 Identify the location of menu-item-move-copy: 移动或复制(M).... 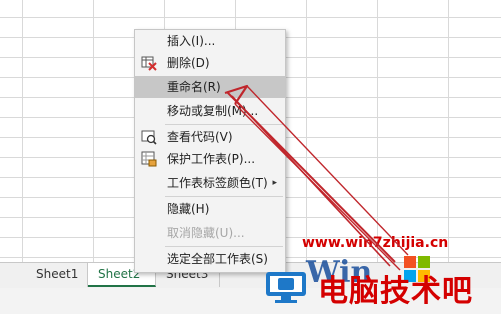
(210, 111).